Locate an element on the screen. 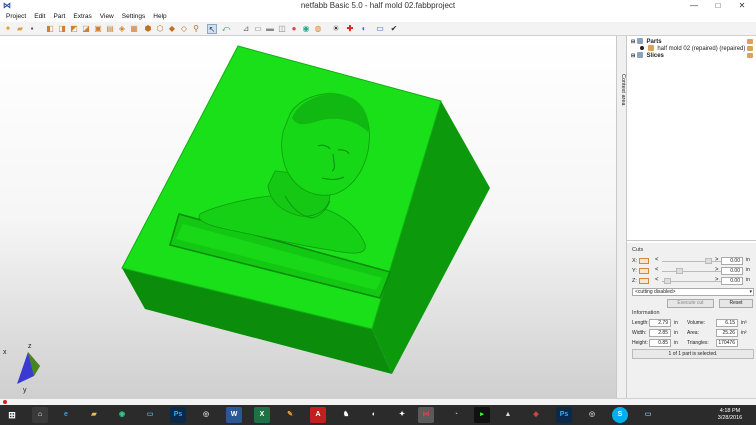 Image resolution: width=756 pixels, height=425 pixels. view-custom-icon: ▦ is located at coordinates (134, 29).